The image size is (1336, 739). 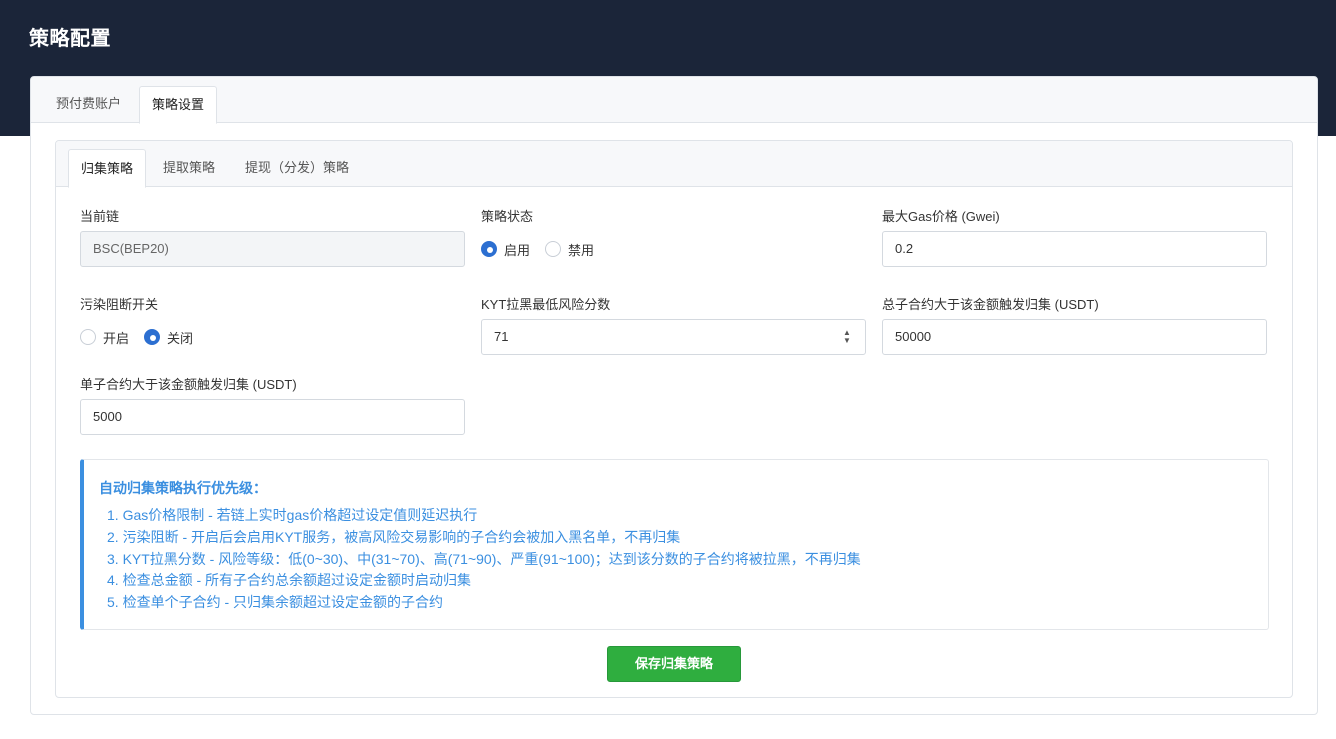 I want to click on kyt-min-risk-label: KYT拉黑最低风险分数, so click(x=546, y=304).